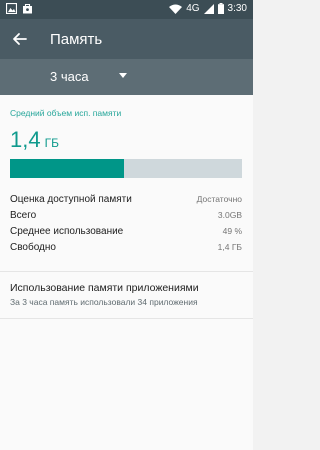  Describe the element at coordinates (219, 199) in the screenshot. I see `row-value: Достаточно` at that location.